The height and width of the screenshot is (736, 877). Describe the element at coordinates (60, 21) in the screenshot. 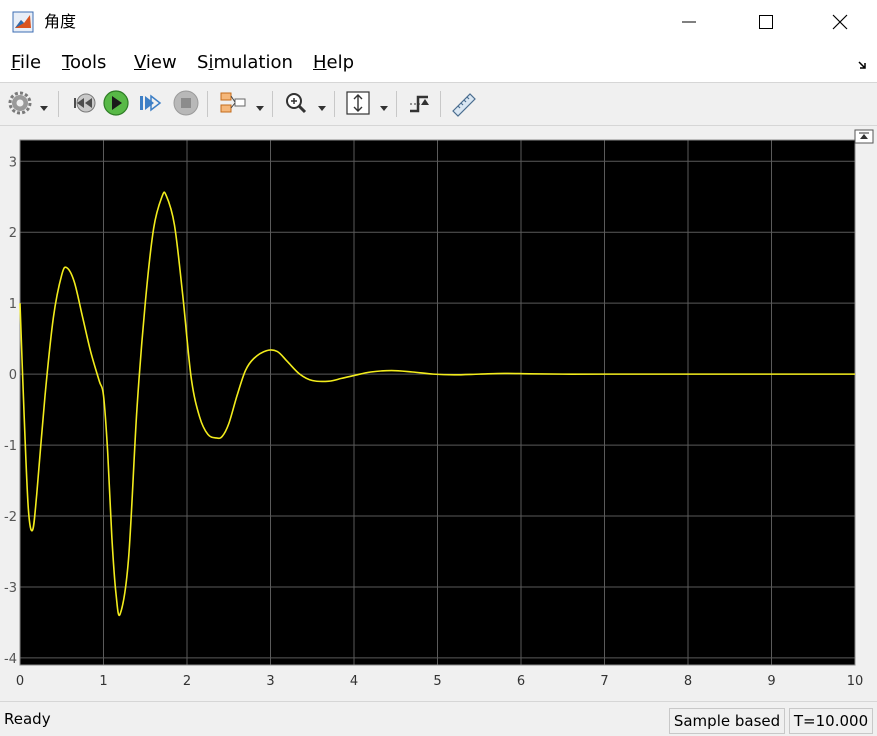

I see `window-title: 角度` at that location.